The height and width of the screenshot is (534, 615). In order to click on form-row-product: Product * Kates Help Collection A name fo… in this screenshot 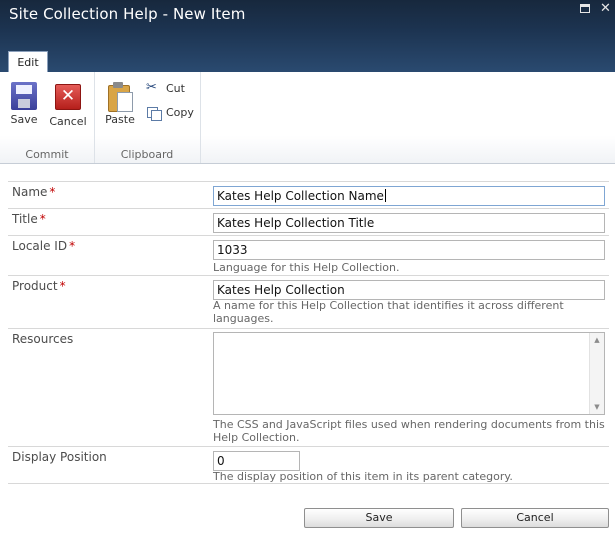, I will do `click(308, 301)`.